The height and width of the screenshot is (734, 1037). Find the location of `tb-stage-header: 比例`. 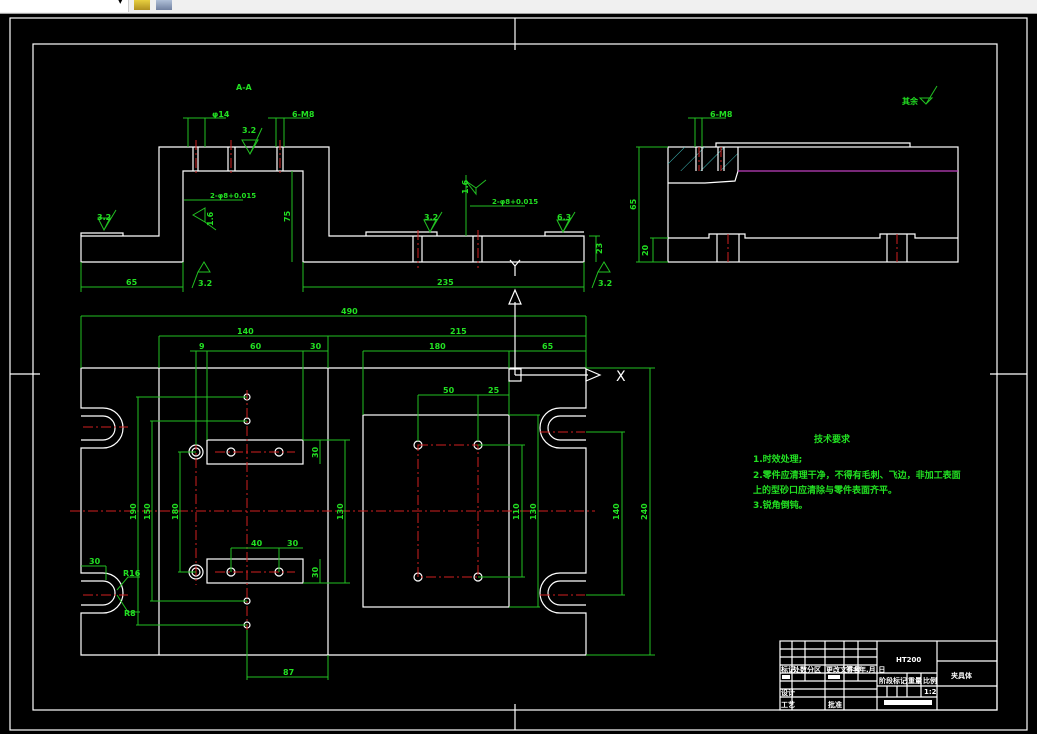

tb-stage-header: 比例 is located at coordinates (930, 680).